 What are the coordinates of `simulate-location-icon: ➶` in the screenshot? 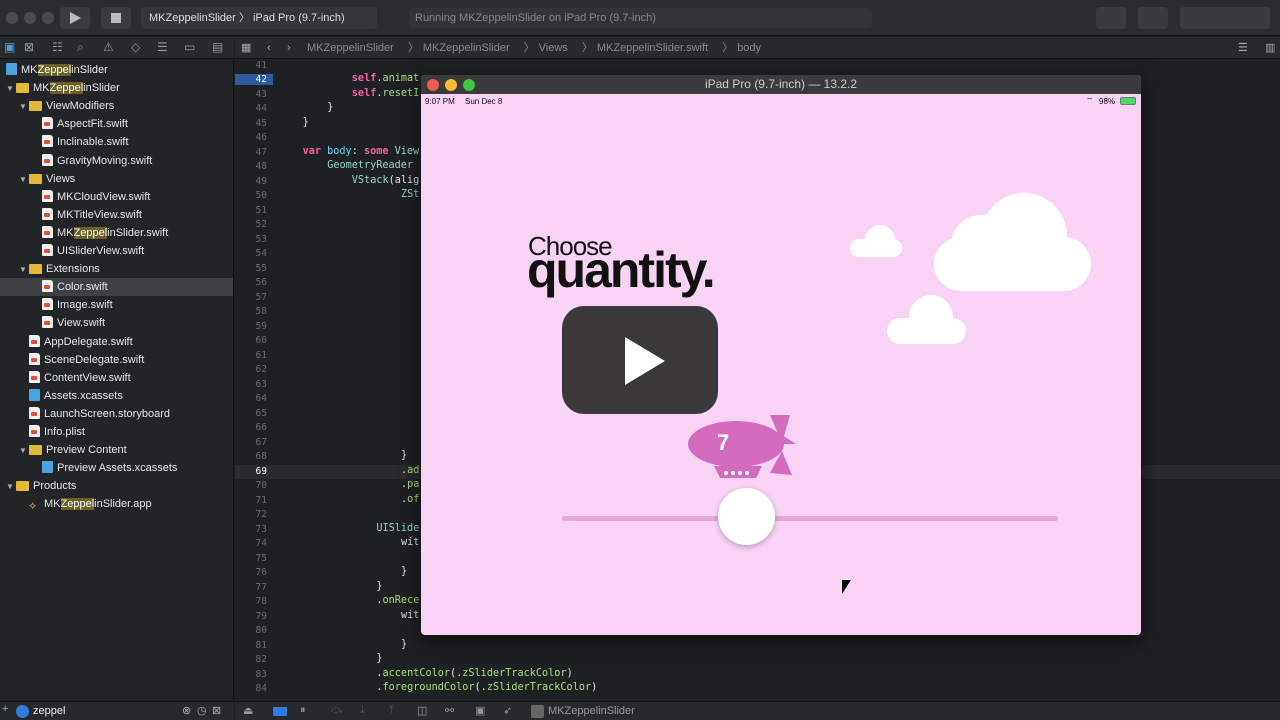 It's located at (507, 710).